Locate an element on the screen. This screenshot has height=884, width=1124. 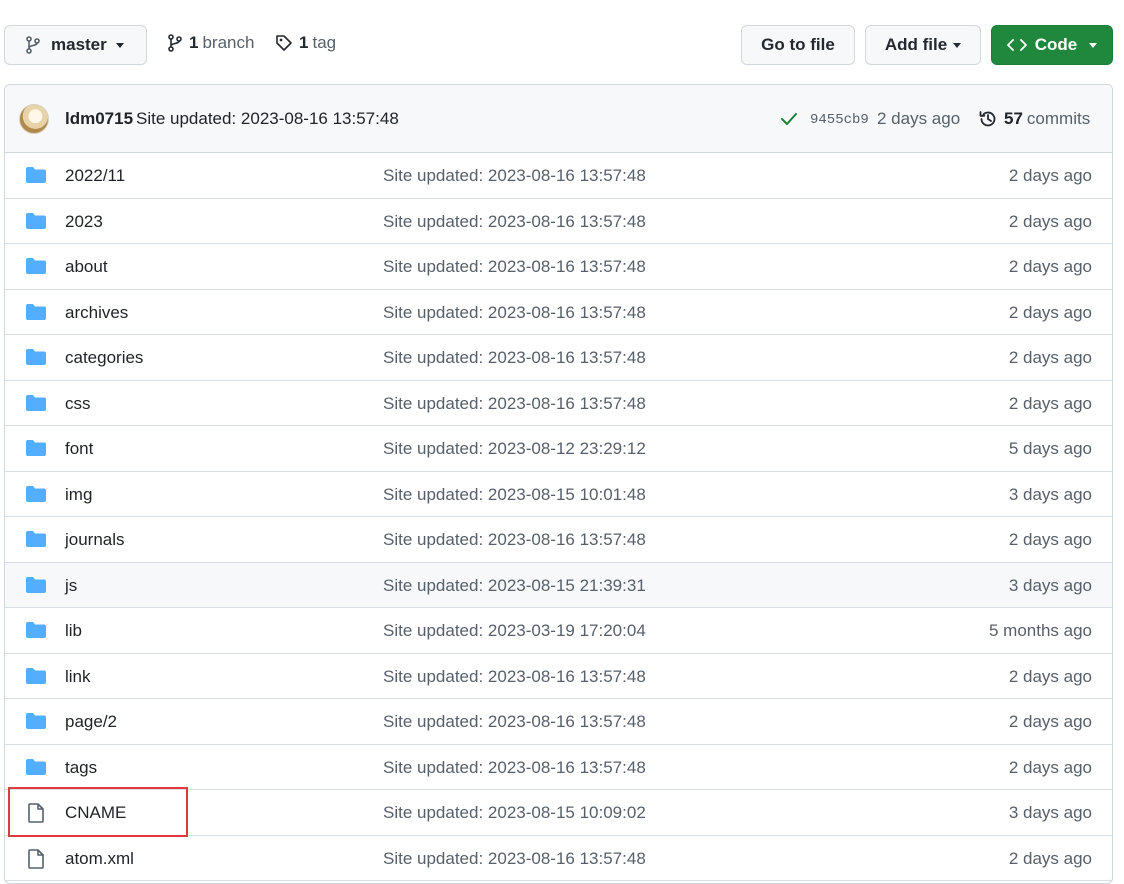
file-commit-message: Site updated: 2023-08-15 10:01:48 is located at coordinates (514, 495).